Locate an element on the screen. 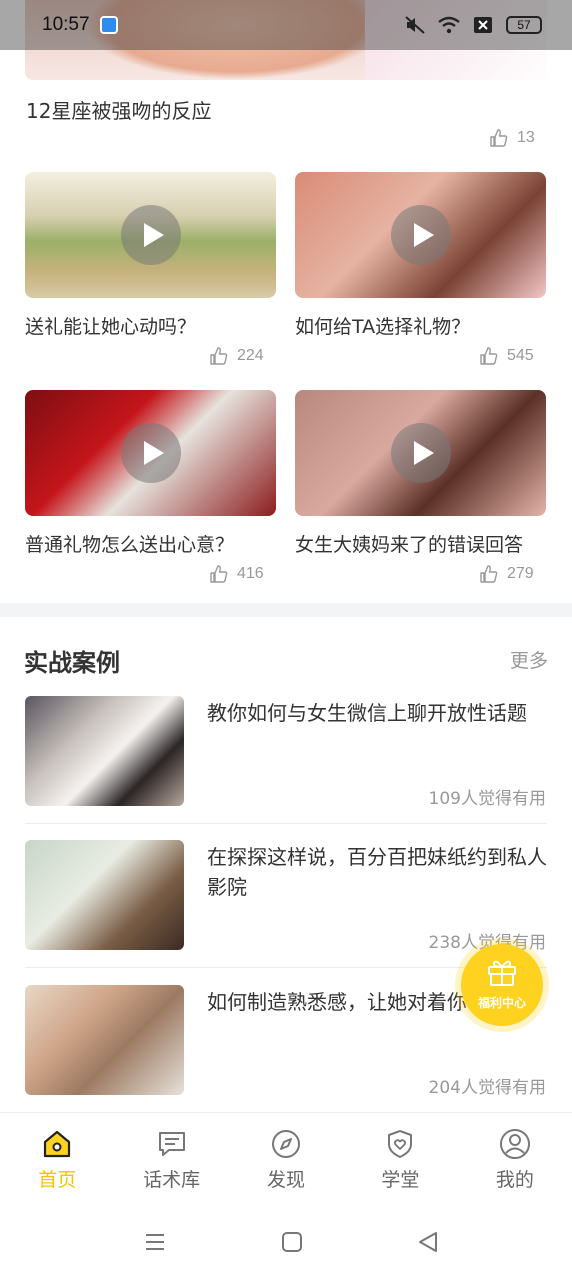 The image size is (572, 1280). tab-discover: 发现 is located at coordinates (286, 1158).